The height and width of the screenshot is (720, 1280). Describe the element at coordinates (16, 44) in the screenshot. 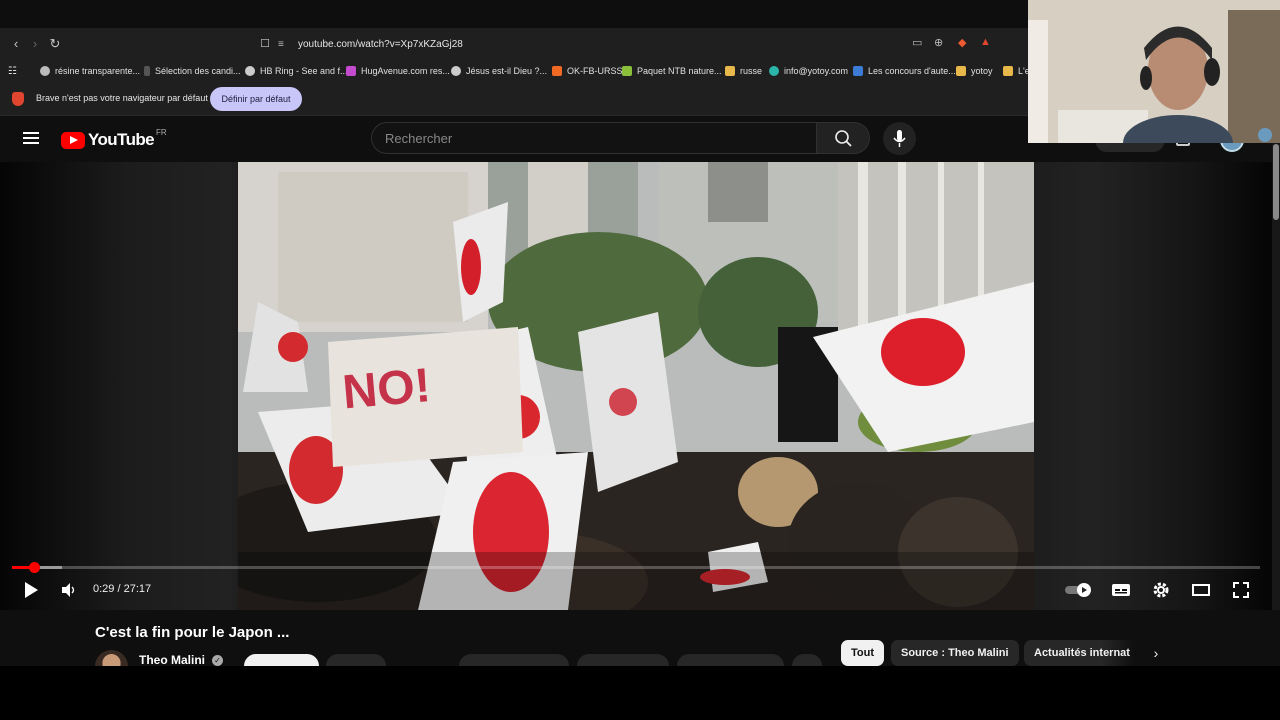

I see `back-icon: ‹` at that location.